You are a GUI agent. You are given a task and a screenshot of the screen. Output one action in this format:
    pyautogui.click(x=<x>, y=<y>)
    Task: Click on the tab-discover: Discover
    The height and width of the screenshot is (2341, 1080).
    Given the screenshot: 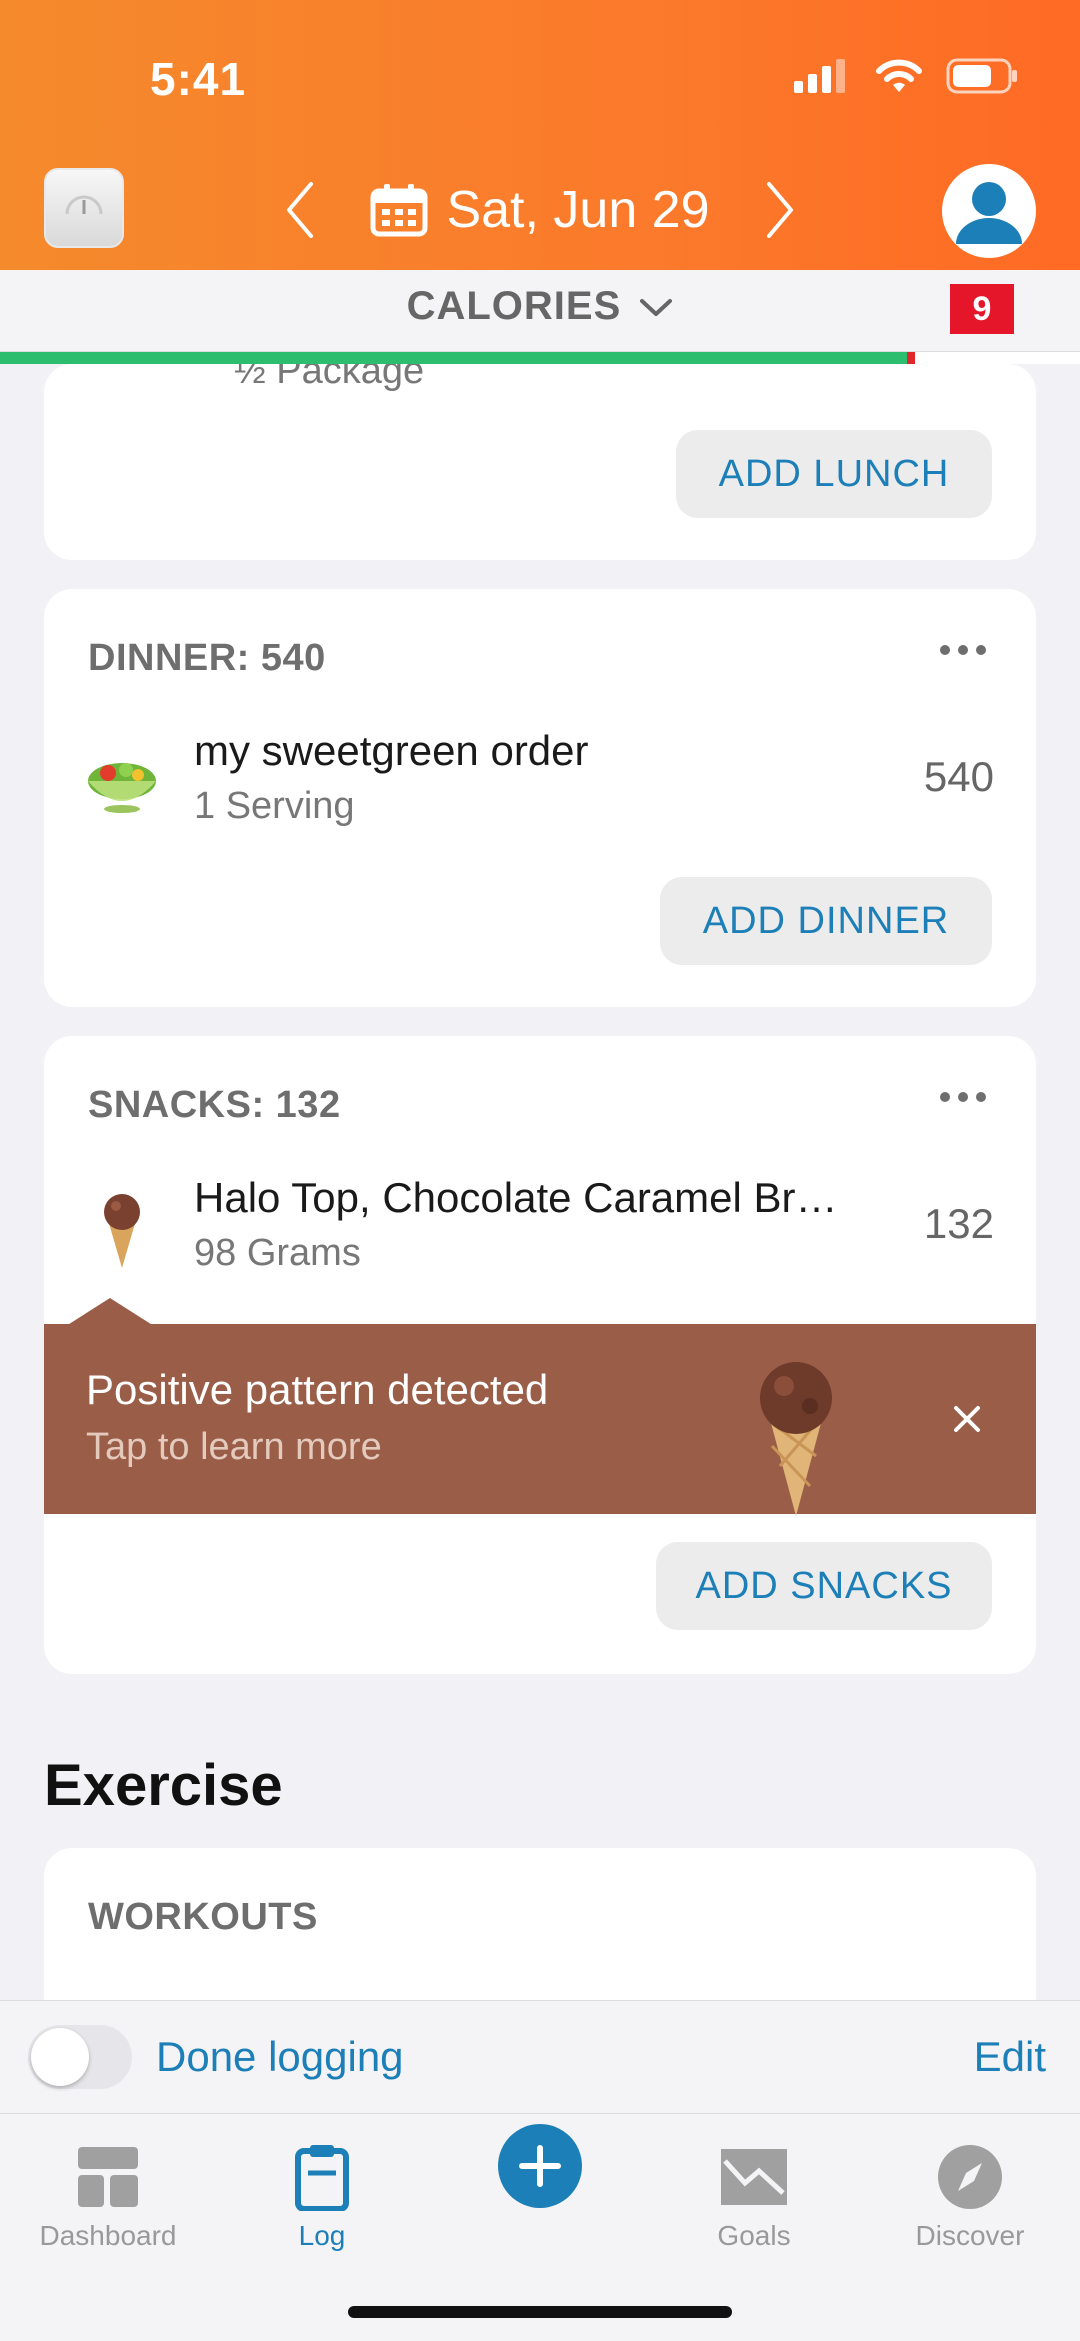 What is the action you would take?
    pyautogui.click(x=970, y=2202)
    